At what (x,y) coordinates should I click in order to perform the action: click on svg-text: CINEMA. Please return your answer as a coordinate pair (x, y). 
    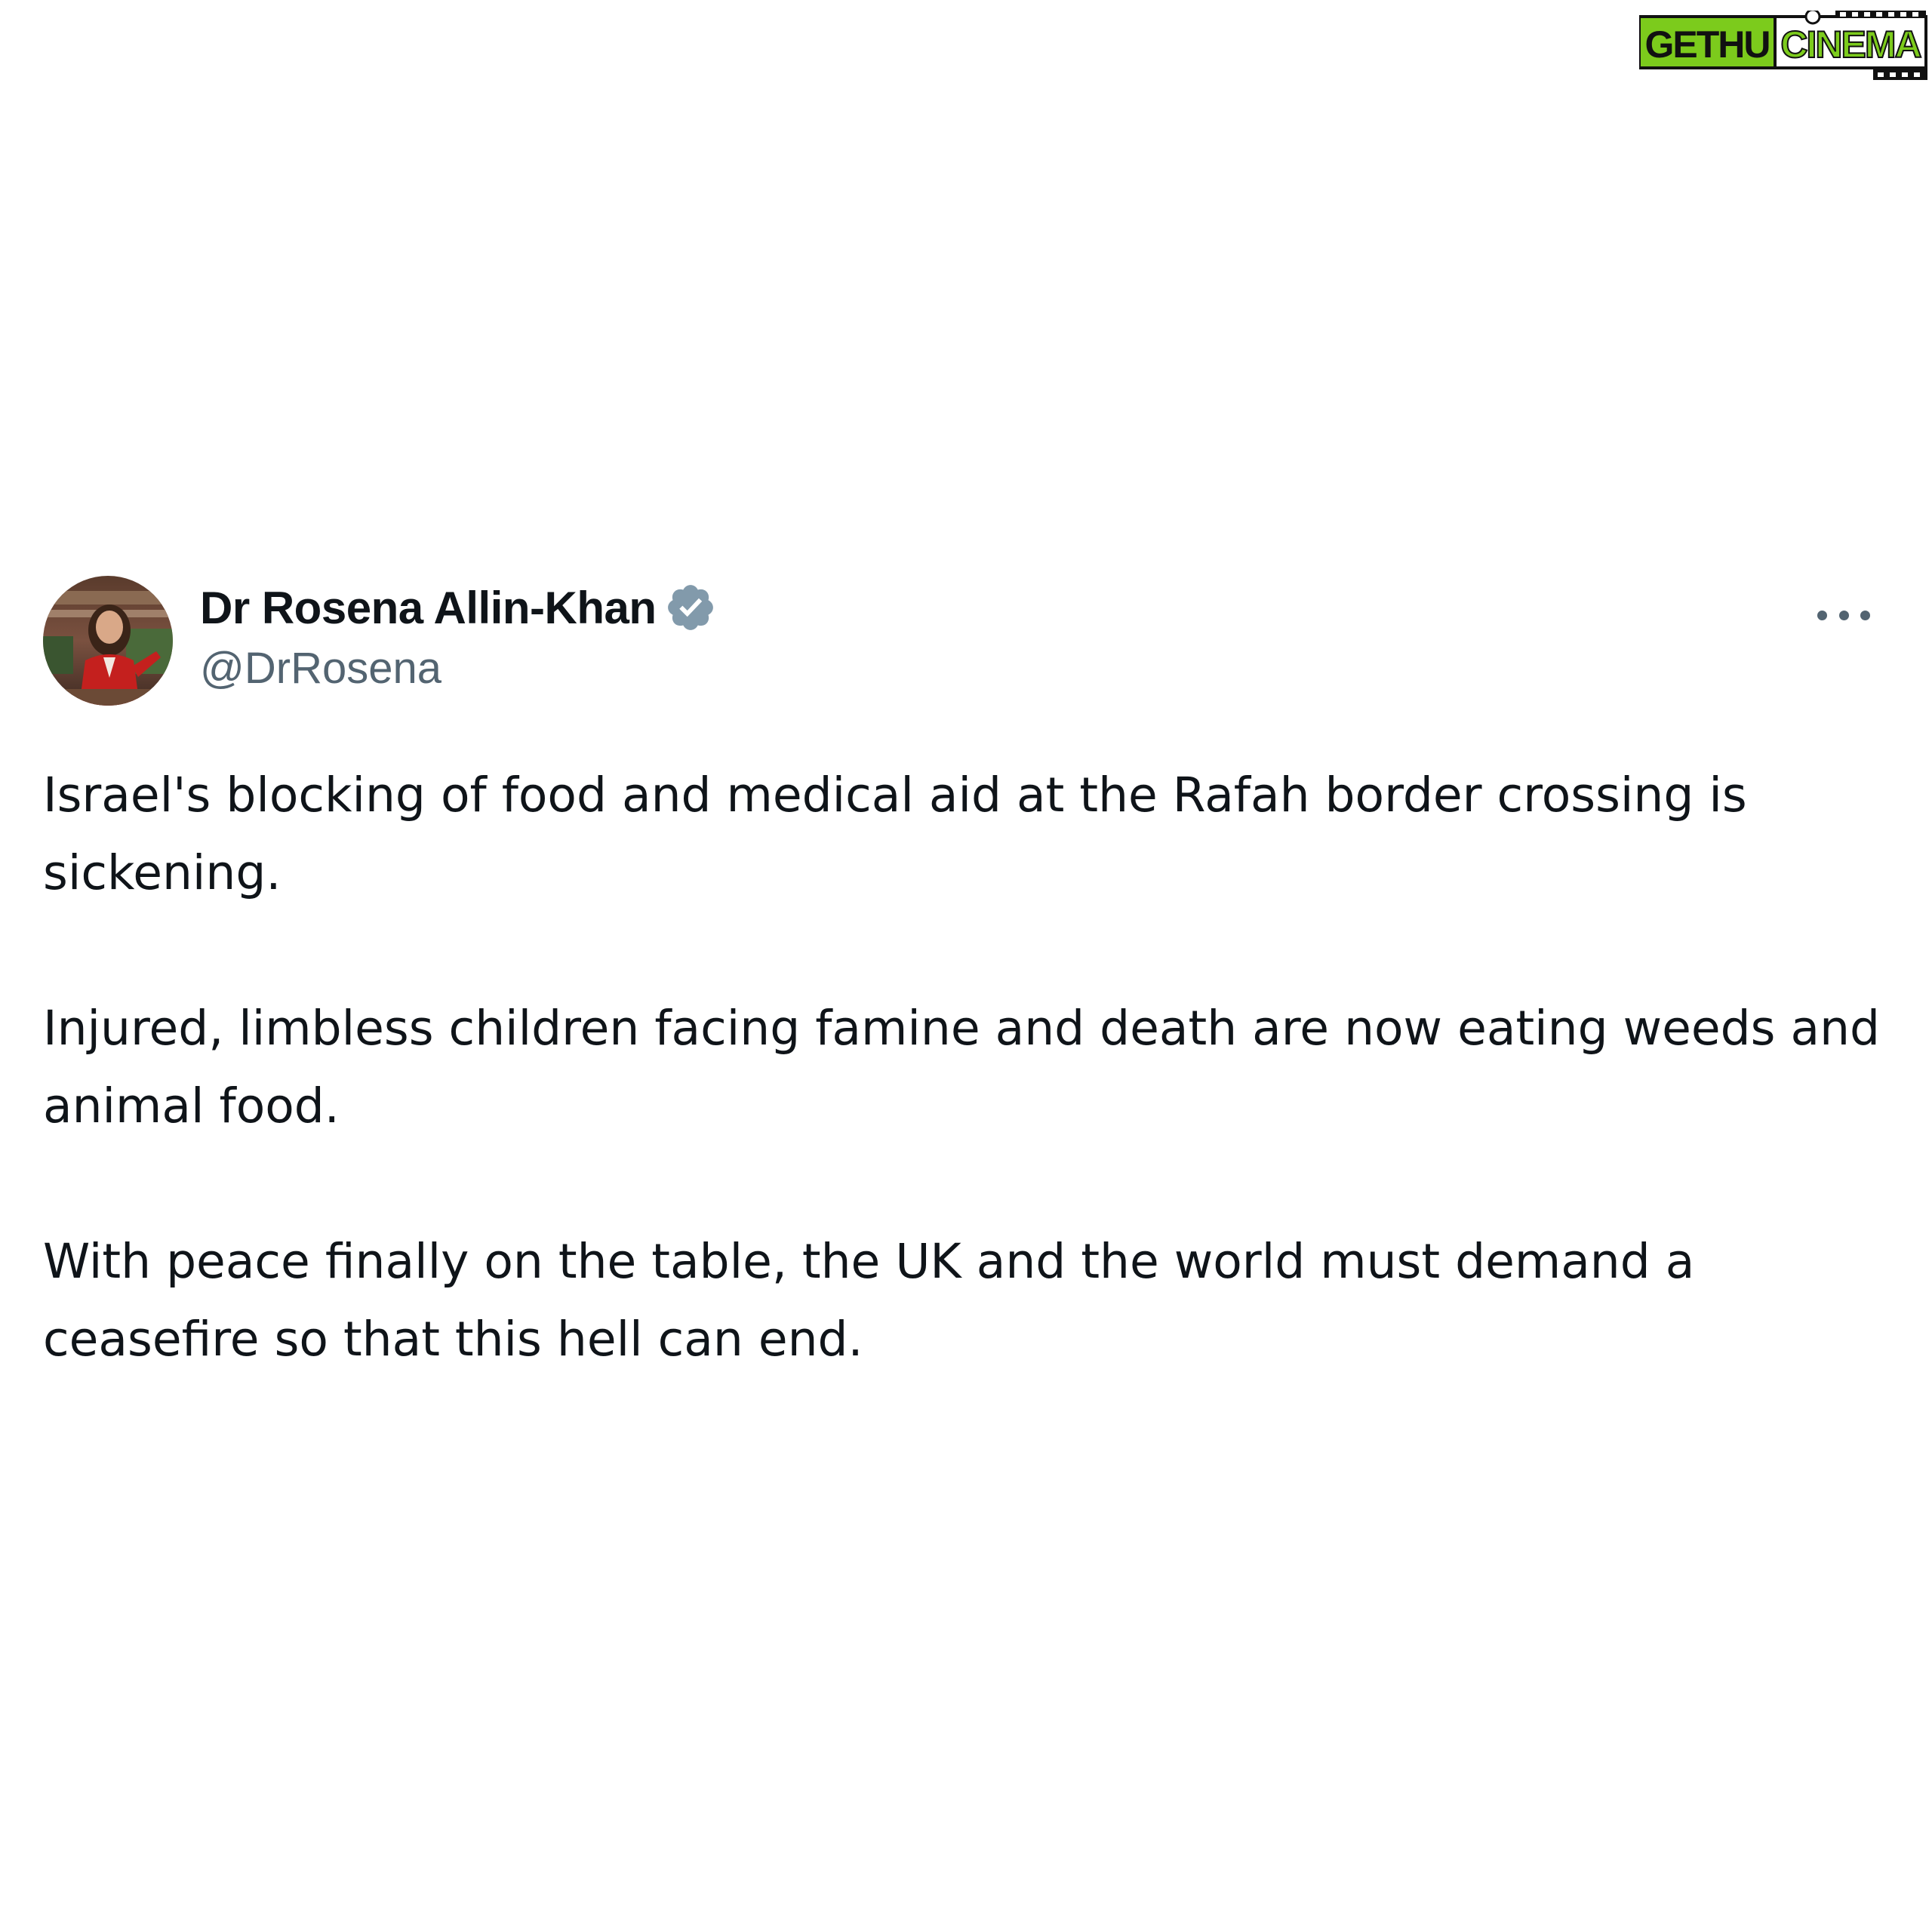
    Looking at the image, I should click on (1850, 44).